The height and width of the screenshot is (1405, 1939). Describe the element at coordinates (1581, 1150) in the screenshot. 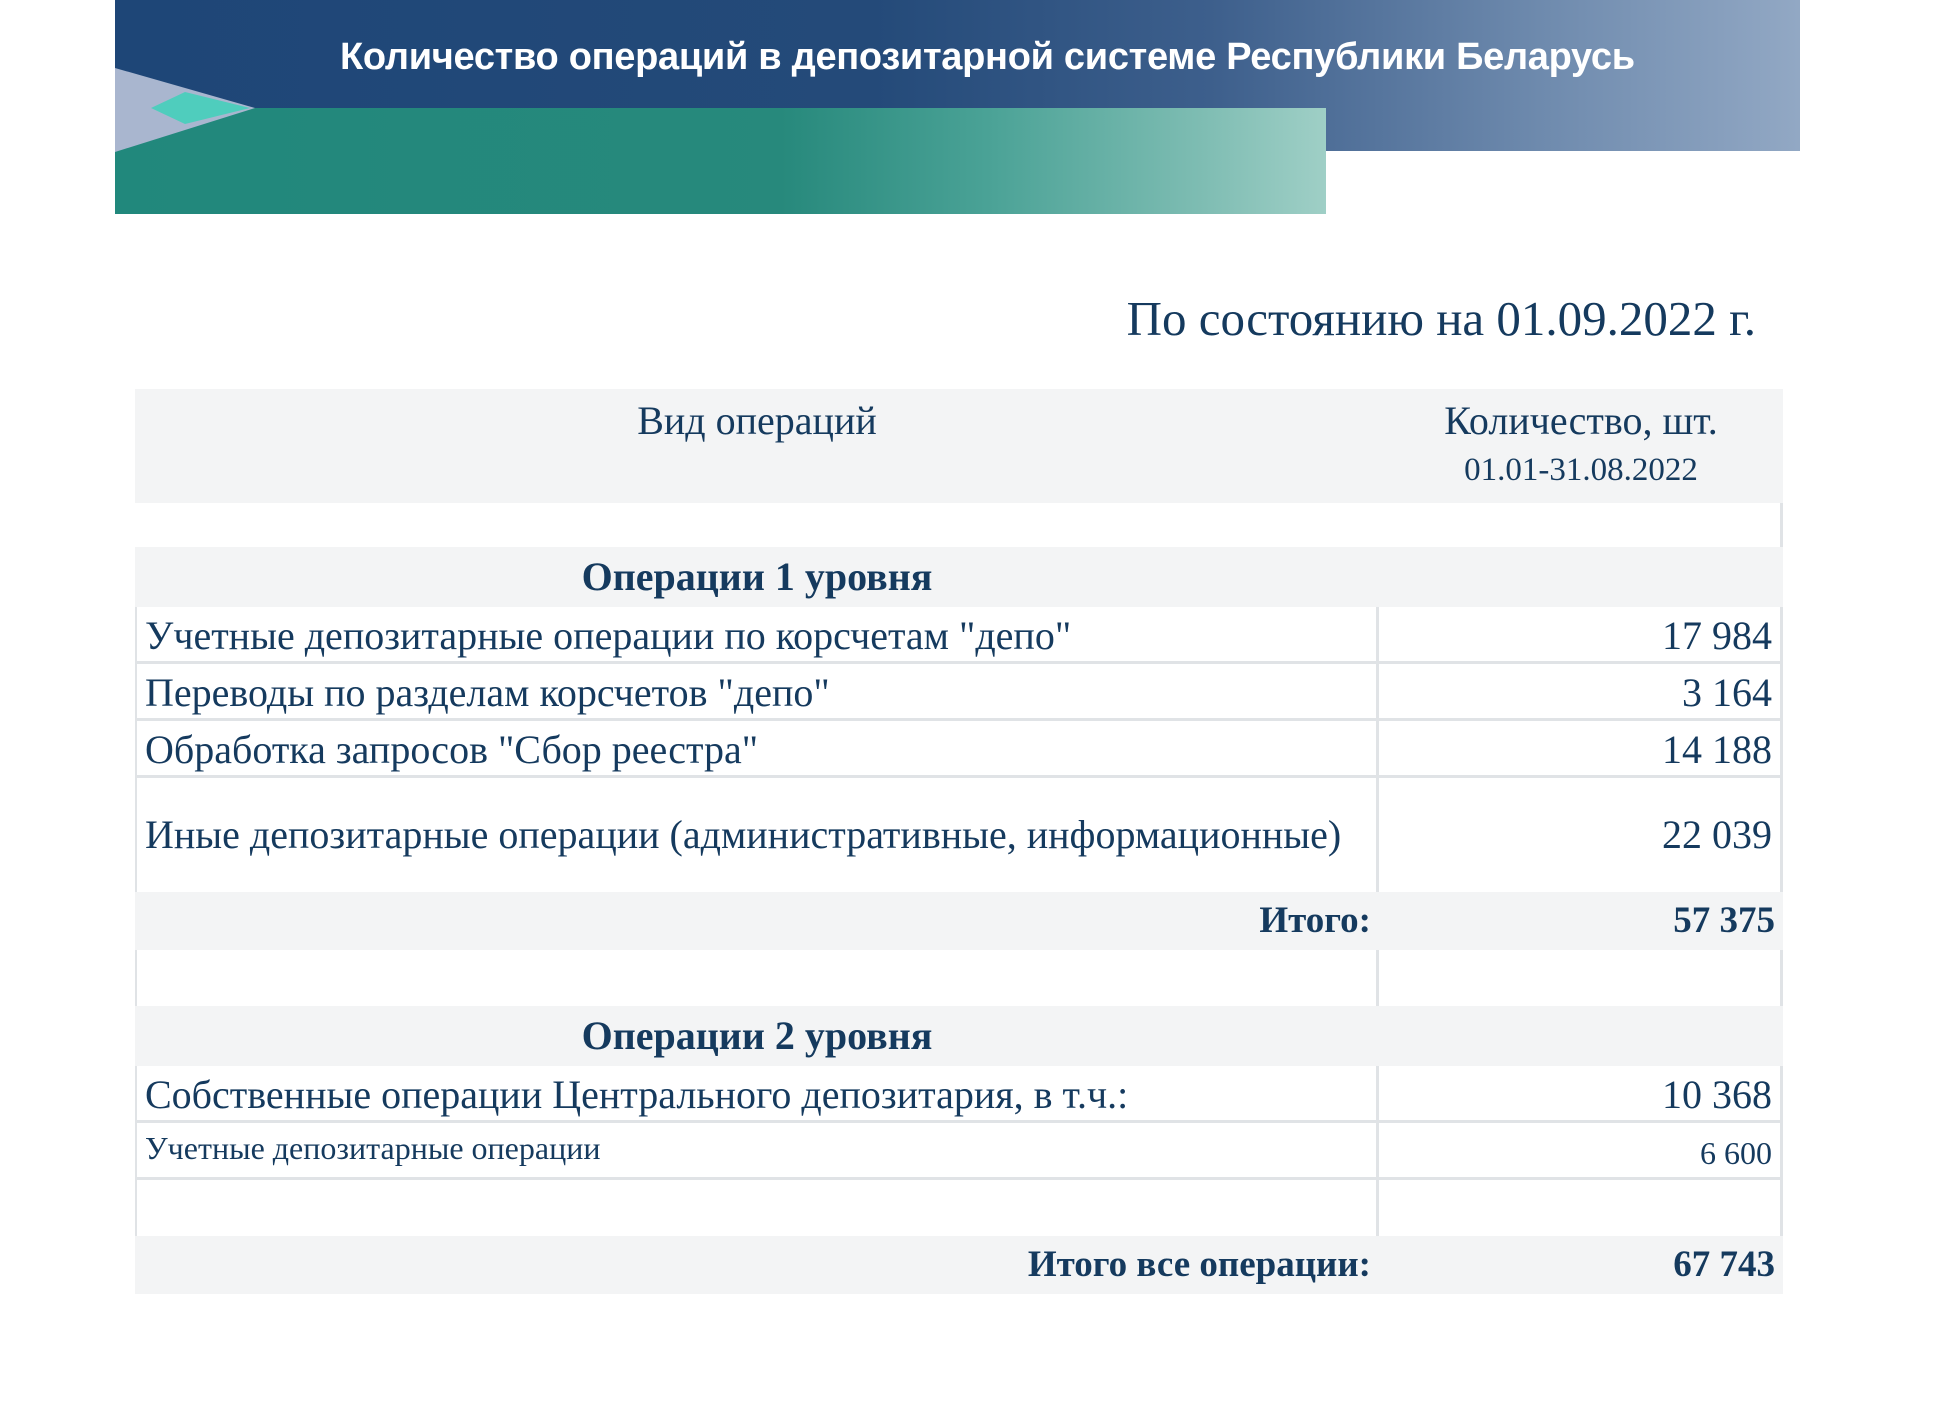

I see `row-value: 6 600` at that location.